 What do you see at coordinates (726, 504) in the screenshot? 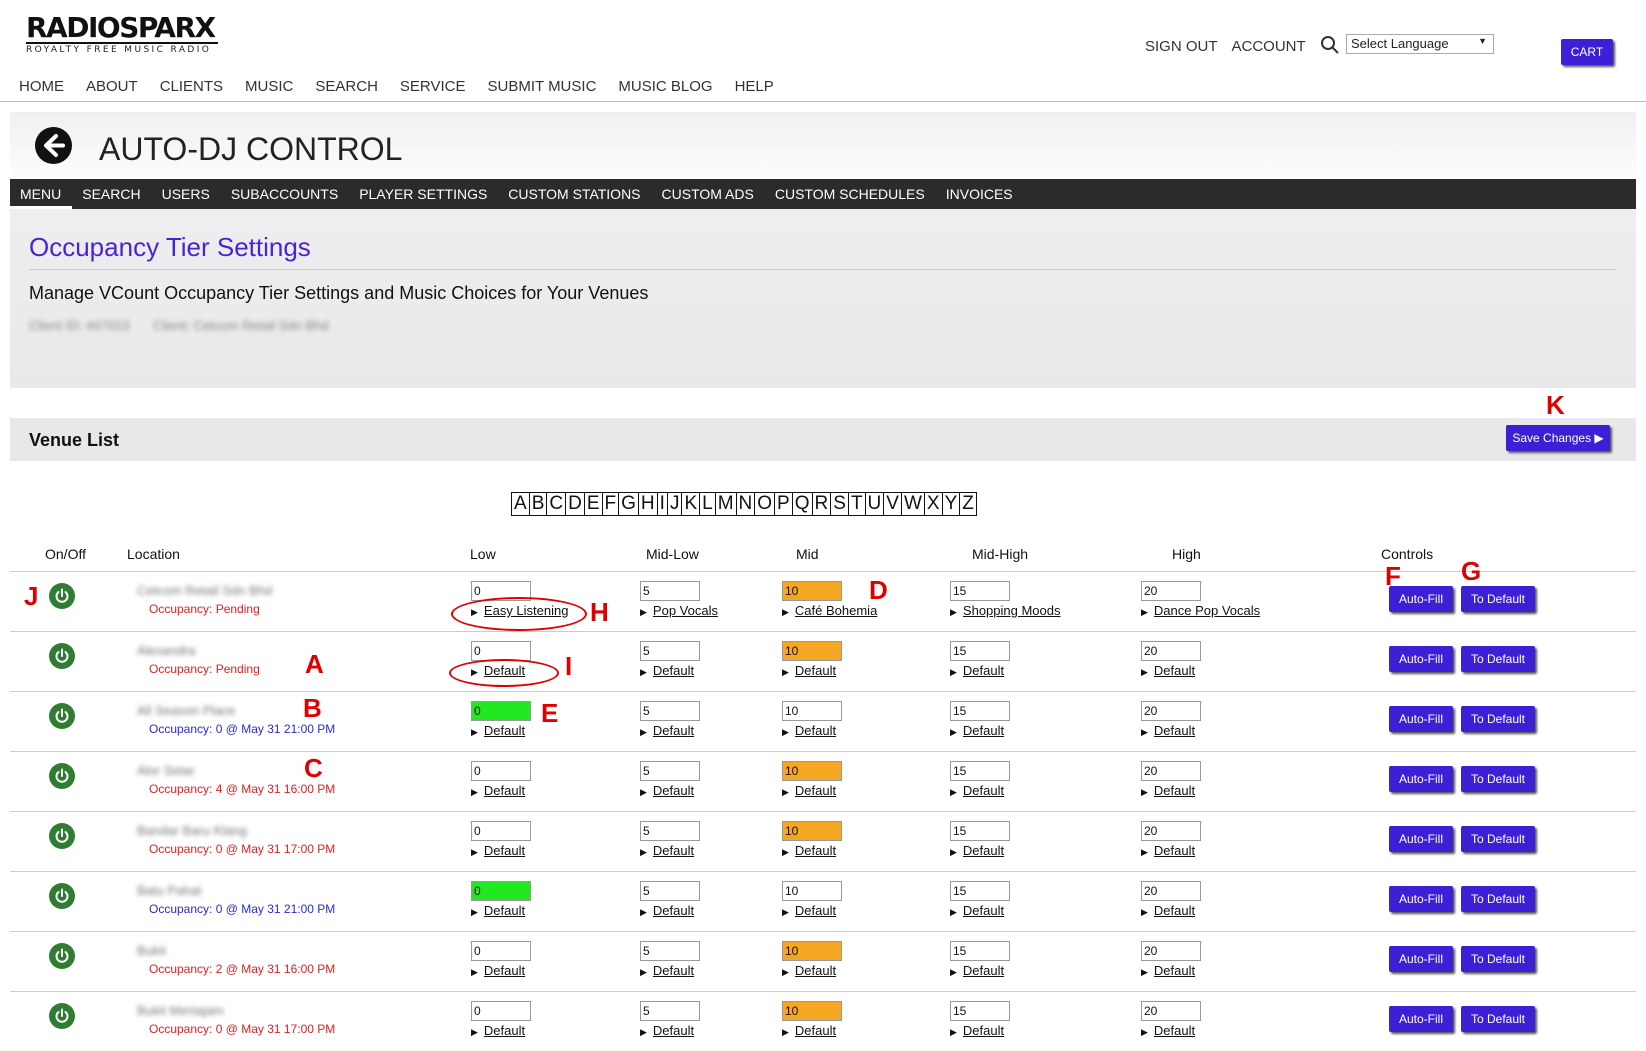
I see `letter-filter-m: M` at bounding box center [726, 504].